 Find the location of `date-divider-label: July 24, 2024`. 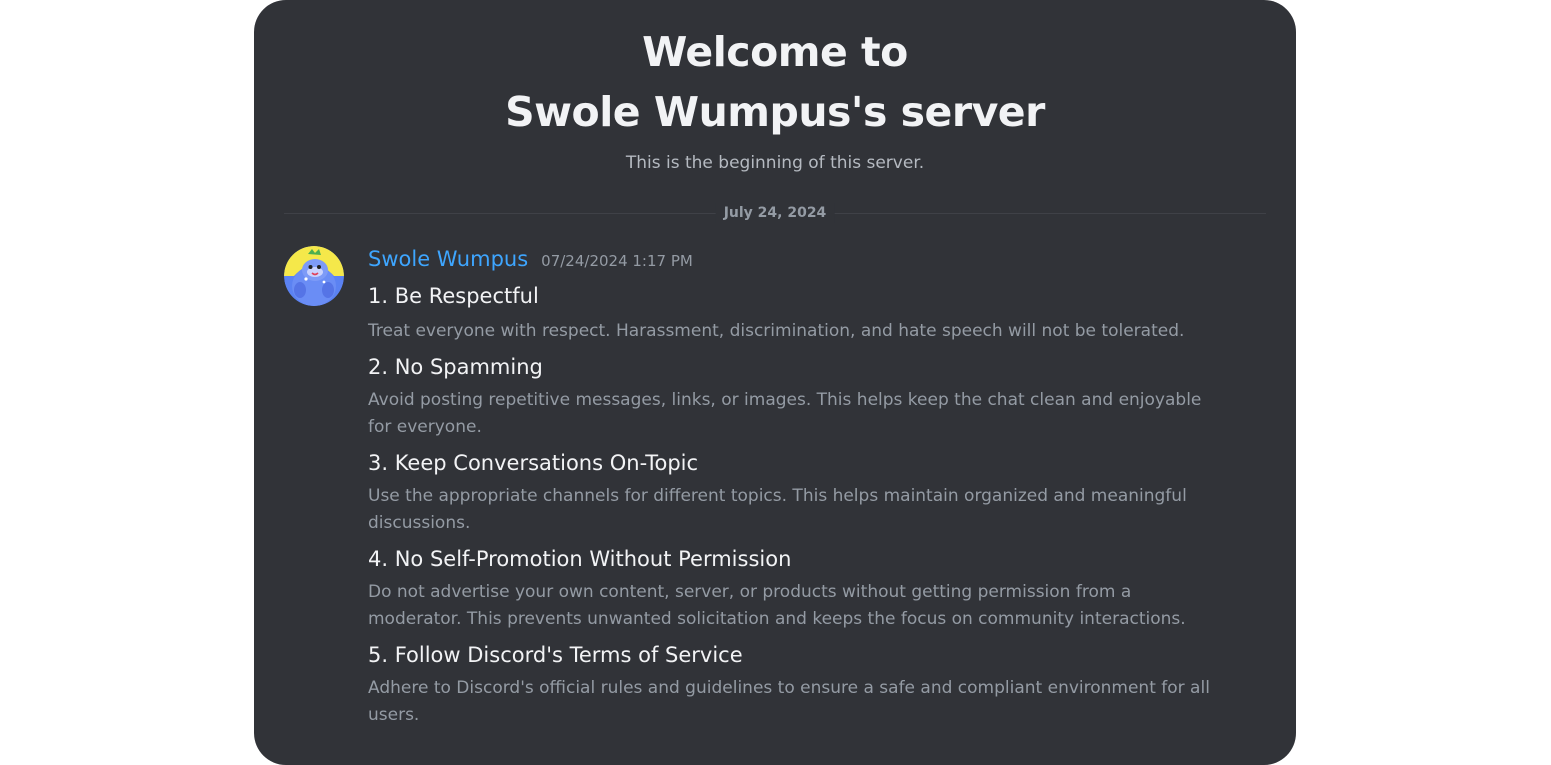

date-divider-label: July 24, 2024 is located at coordinates (775, 213).